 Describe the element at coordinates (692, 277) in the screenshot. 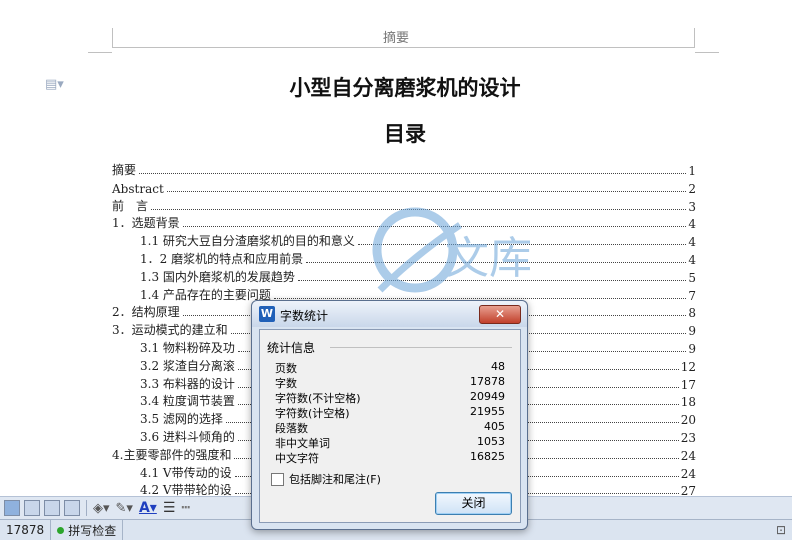

I see `toc-entry-page: 5` at that location.